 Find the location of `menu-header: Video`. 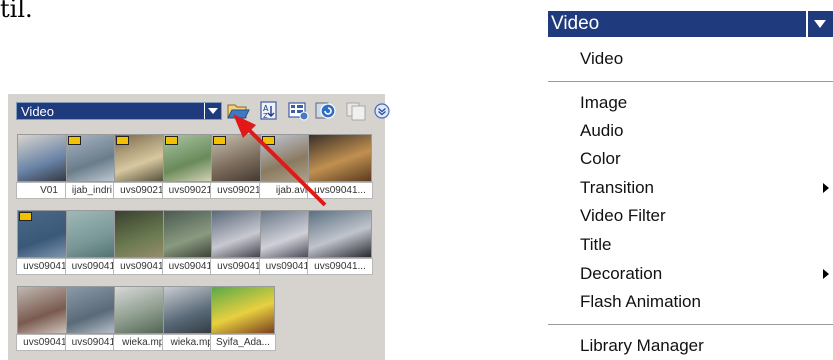

menu-header: Video is located at coordinates (690, 24).